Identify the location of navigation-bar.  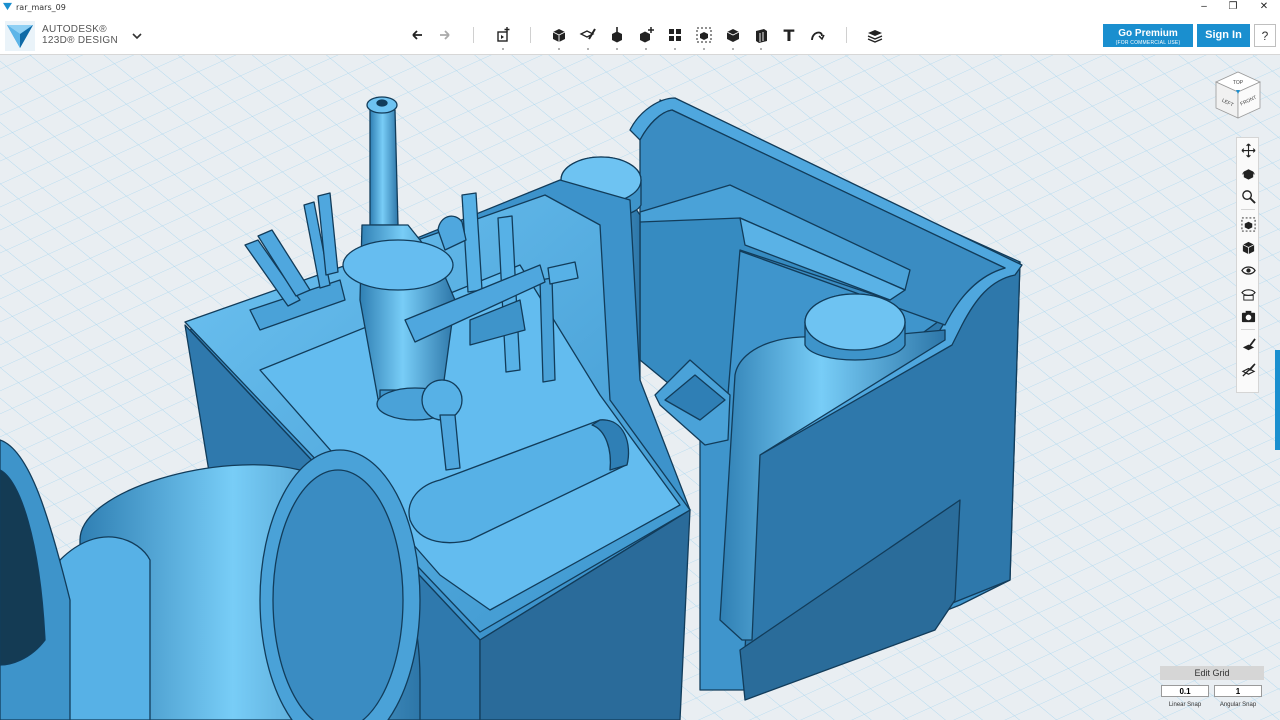
(1247, 265).